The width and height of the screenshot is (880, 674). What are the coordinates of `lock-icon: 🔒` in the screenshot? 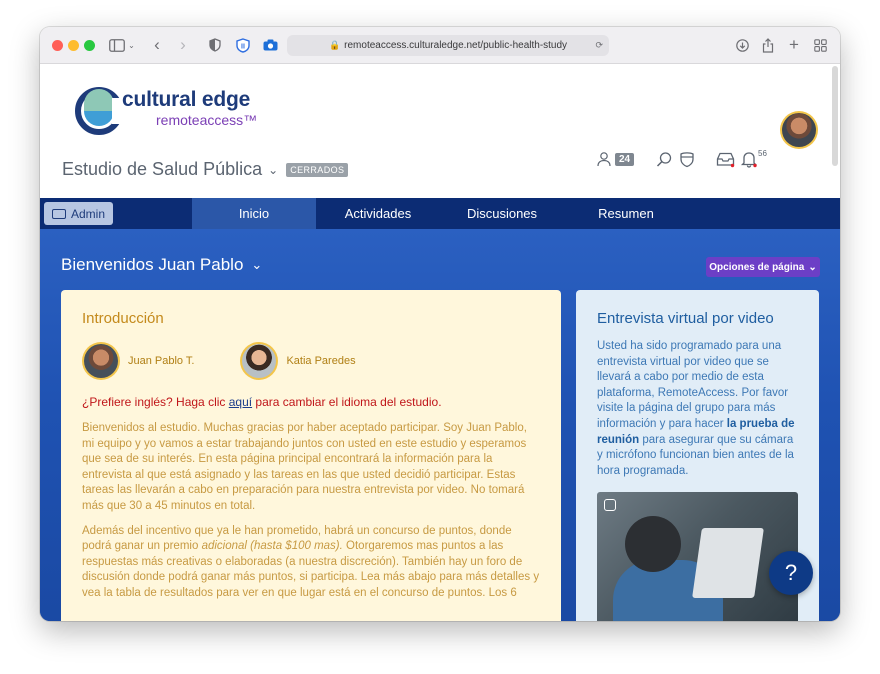 It's located at (334, 45).